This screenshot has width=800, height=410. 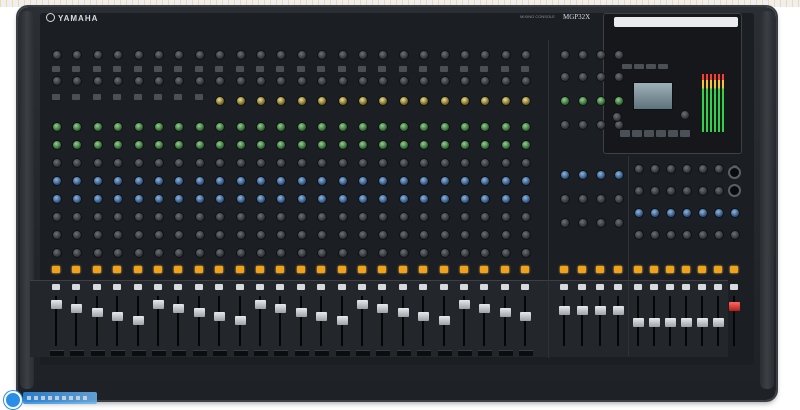 I want to click on stereo-trim-knob, so click(x=565, y=77).